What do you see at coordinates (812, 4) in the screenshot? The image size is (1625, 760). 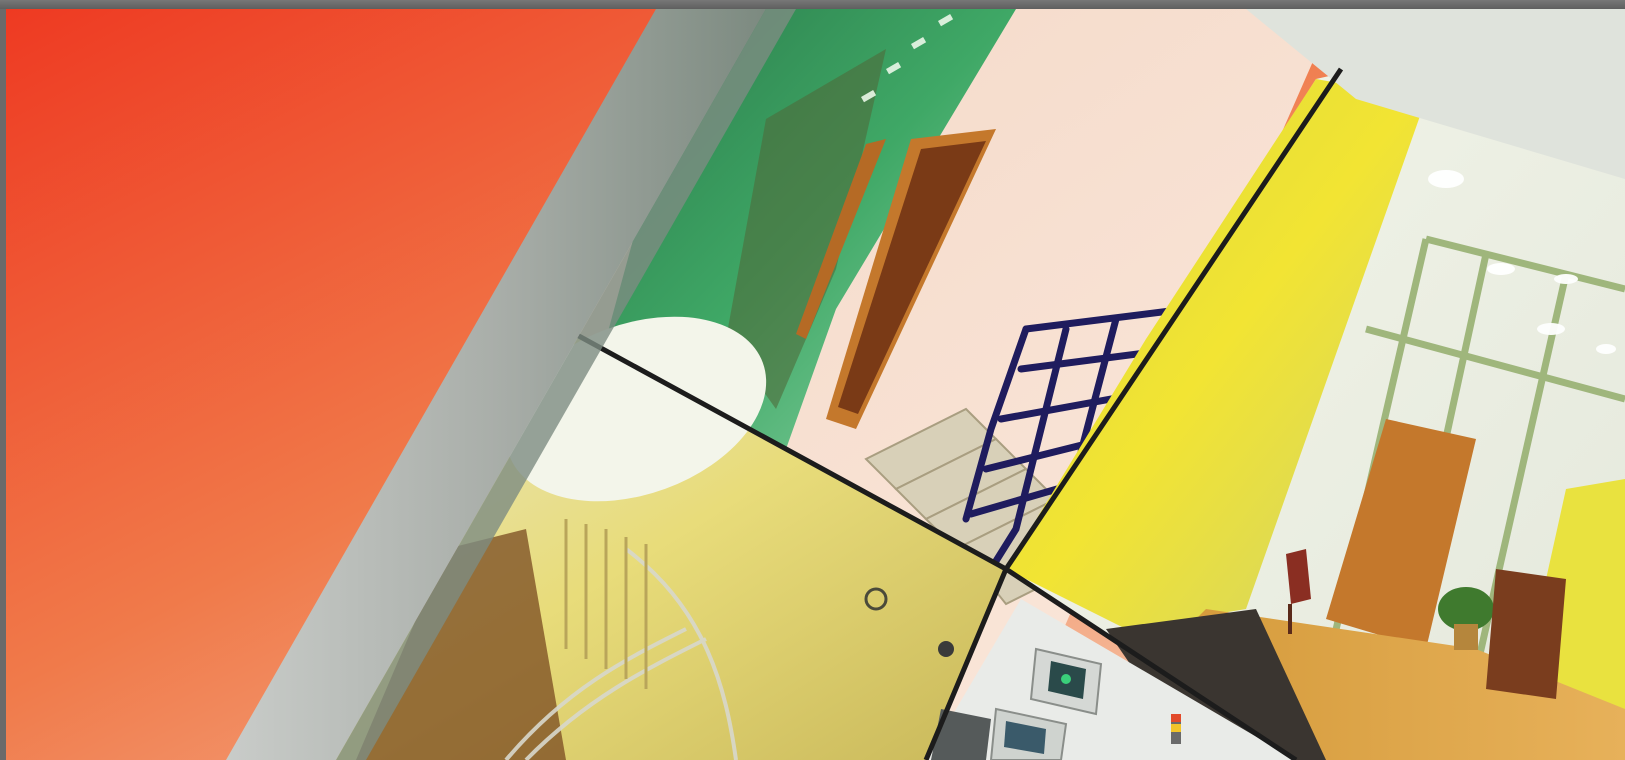 I see `top-border` at bounding box center [812, 4].